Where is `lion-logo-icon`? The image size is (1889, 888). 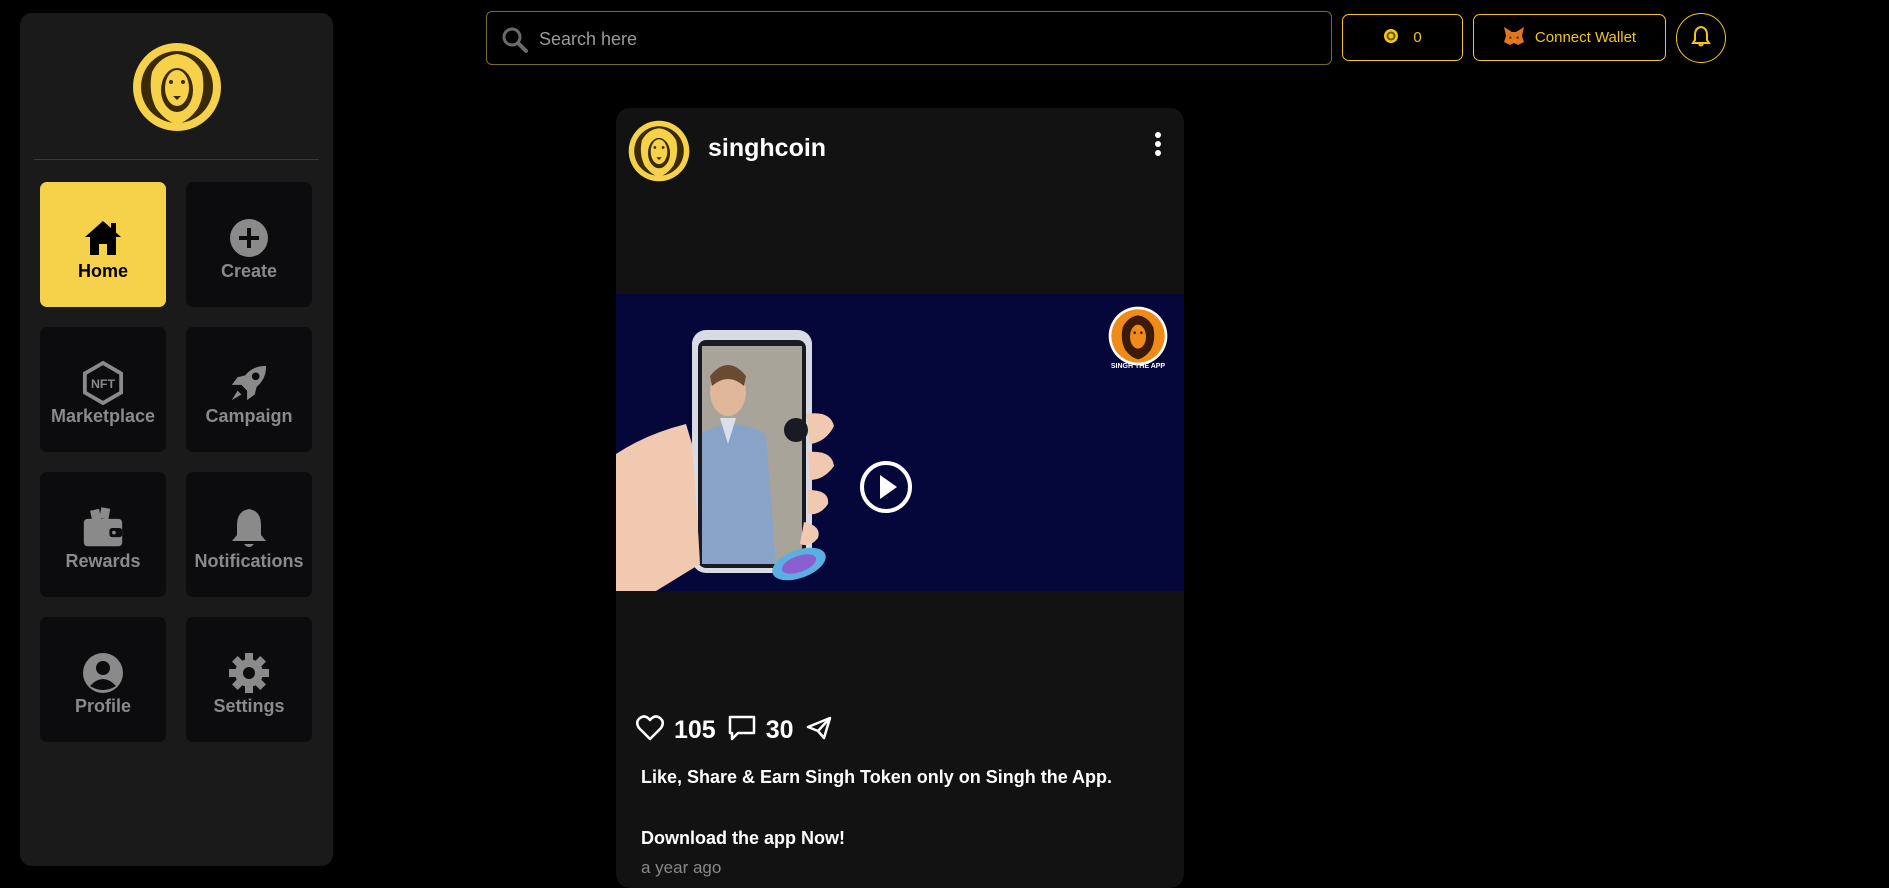 lion-logo-icon is located at coordinates (177, 87).